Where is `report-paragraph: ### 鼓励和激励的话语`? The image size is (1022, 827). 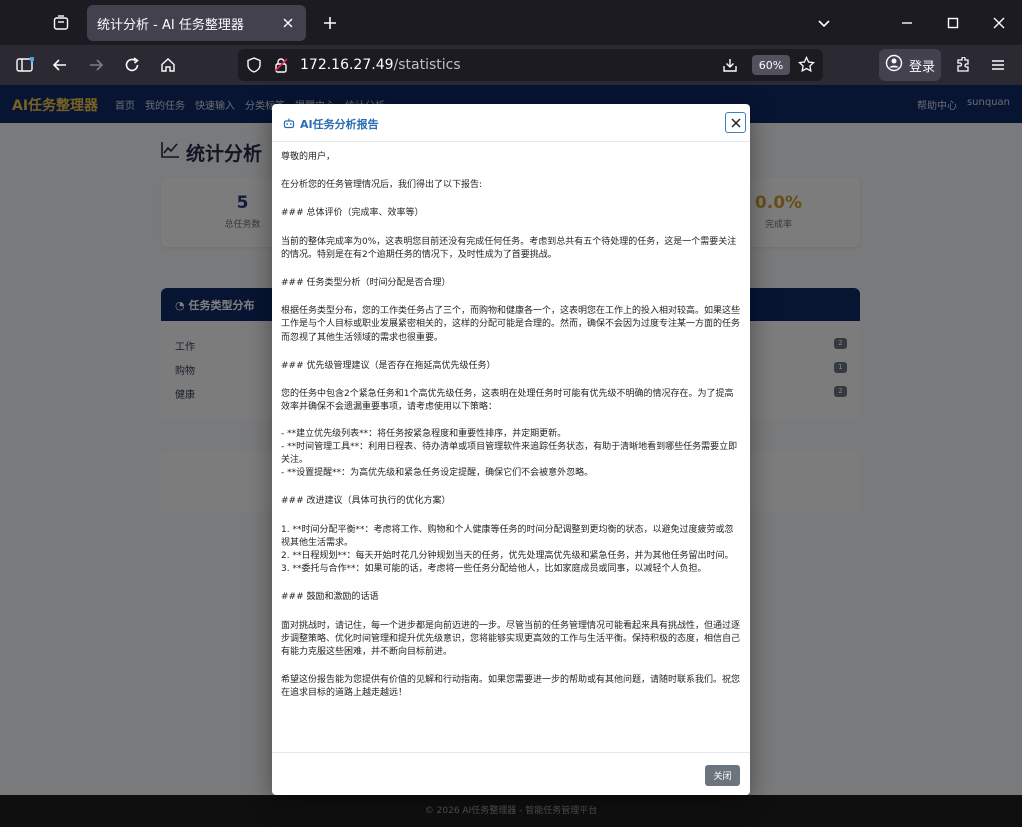
report-paragraph: ### 鼓励和激励的话语 is located at coordinates (330, 597).